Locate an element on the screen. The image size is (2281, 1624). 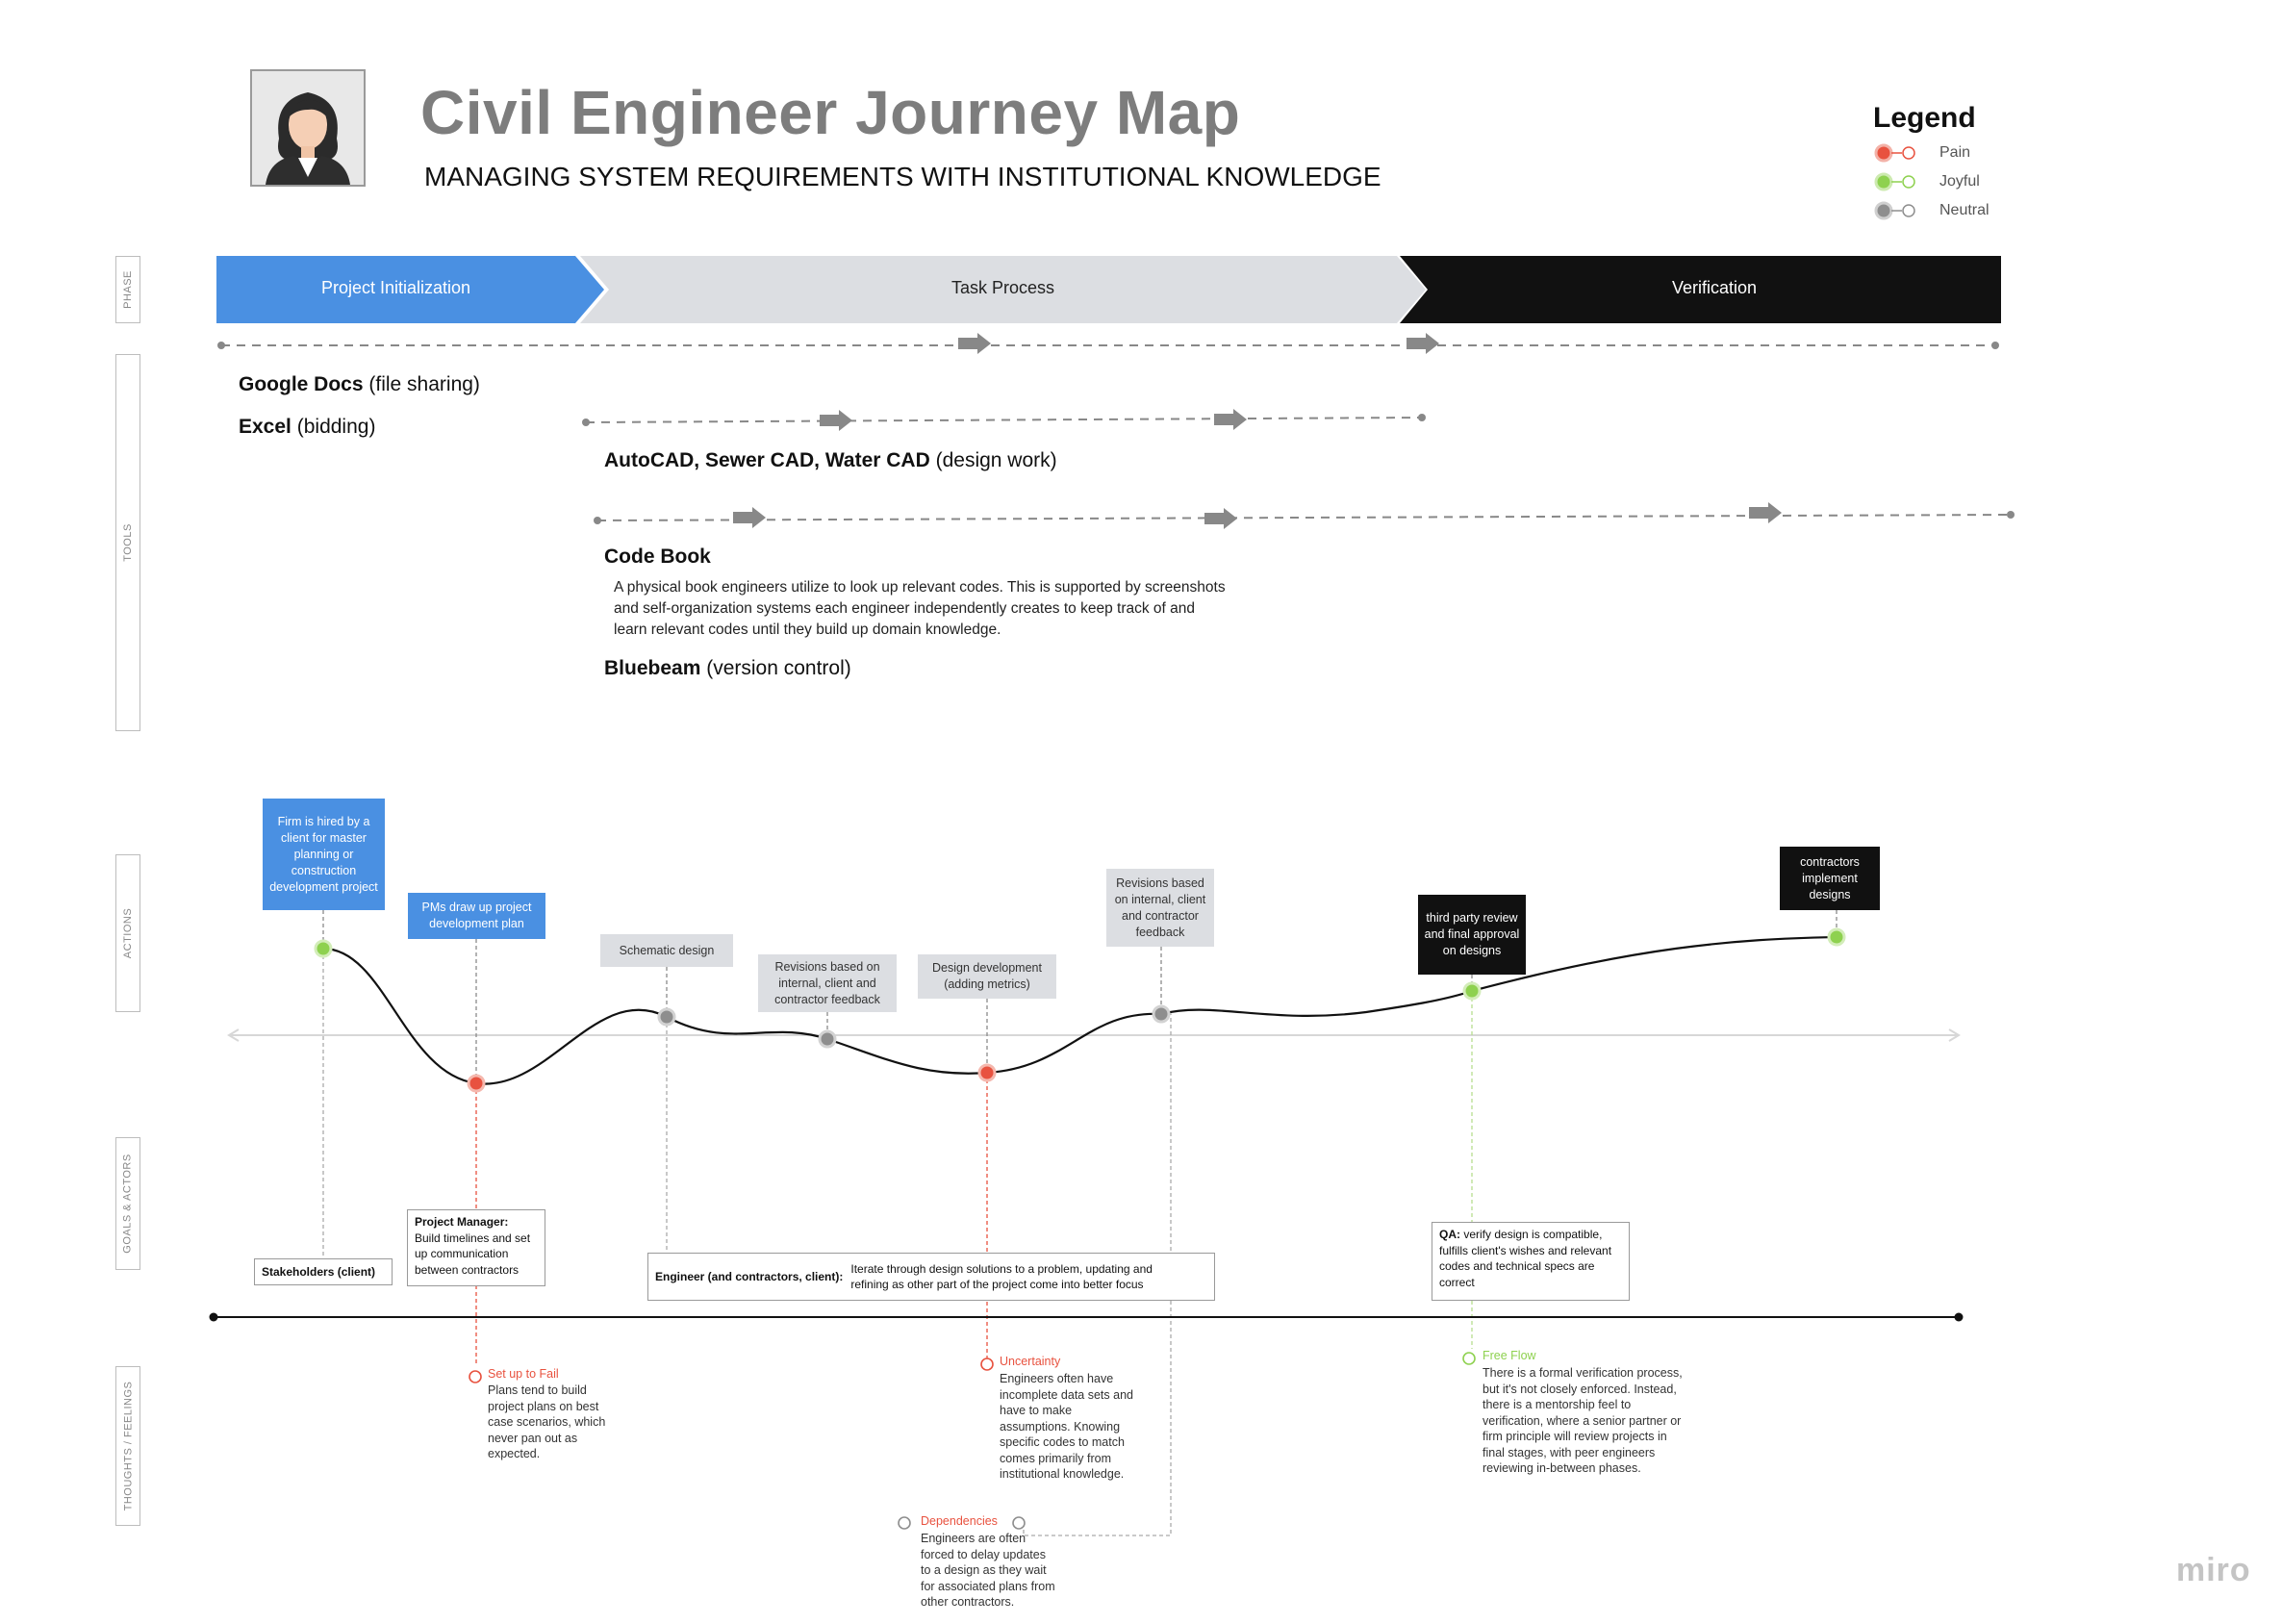
tool-bluebeam: Bluebeam (version control) is located at coordinates (727, 668).